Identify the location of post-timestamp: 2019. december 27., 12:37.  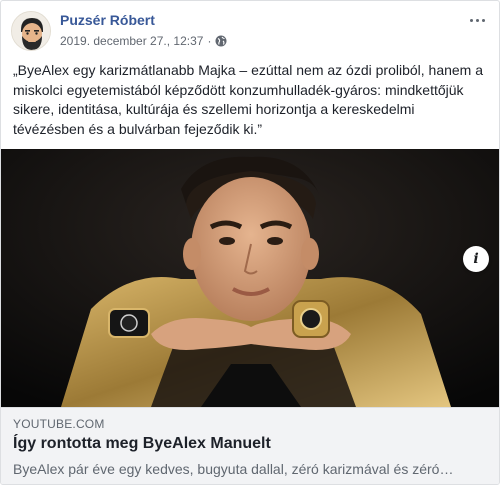
(131, 41).